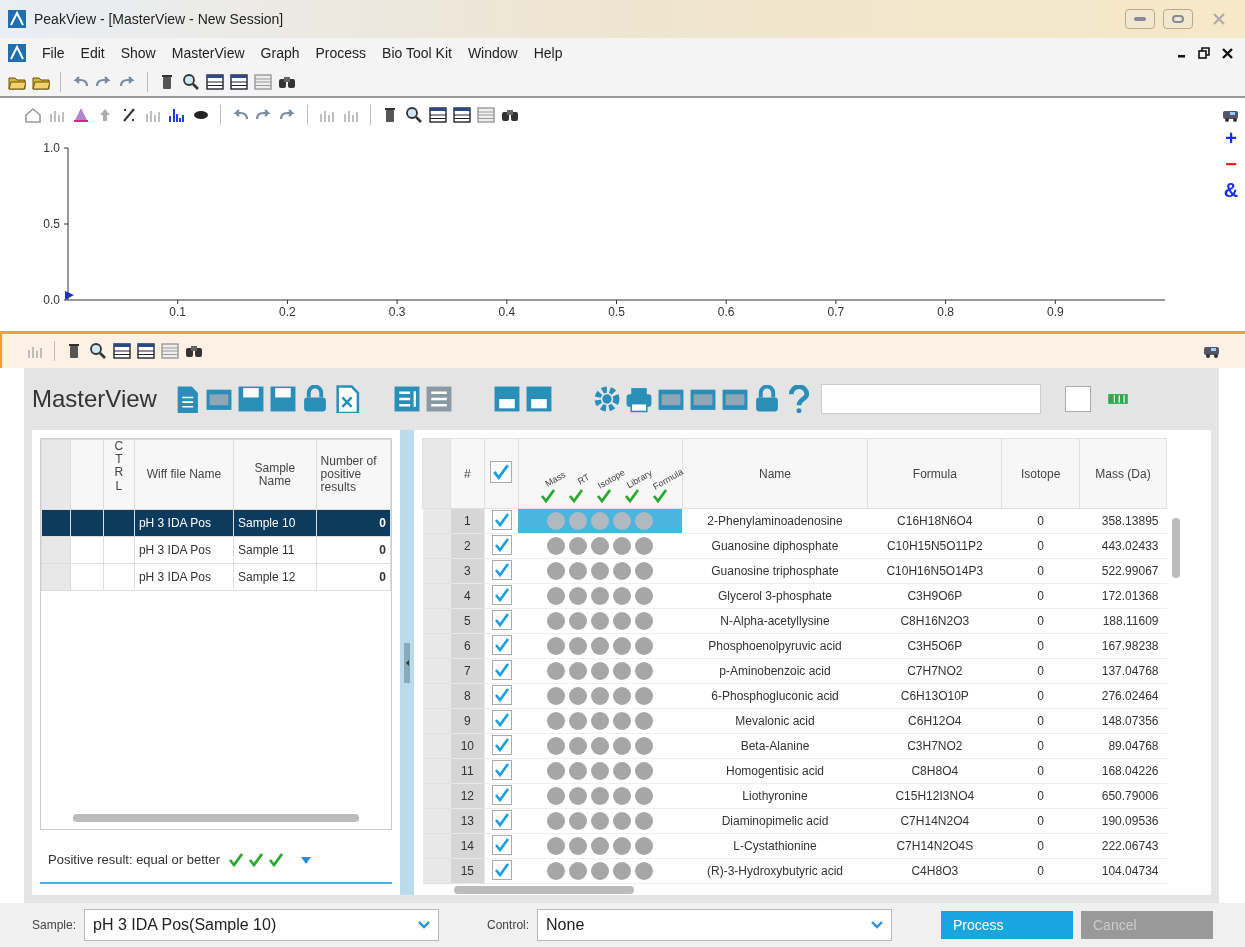 The width and height of the screenshot is (1245, 947). I want to click on menu-item: MasterView, so click(208, 53).